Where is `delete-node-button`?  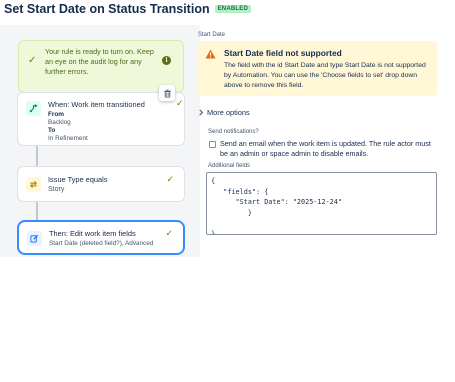
delete-node-button is located at coordinates (167, 93).